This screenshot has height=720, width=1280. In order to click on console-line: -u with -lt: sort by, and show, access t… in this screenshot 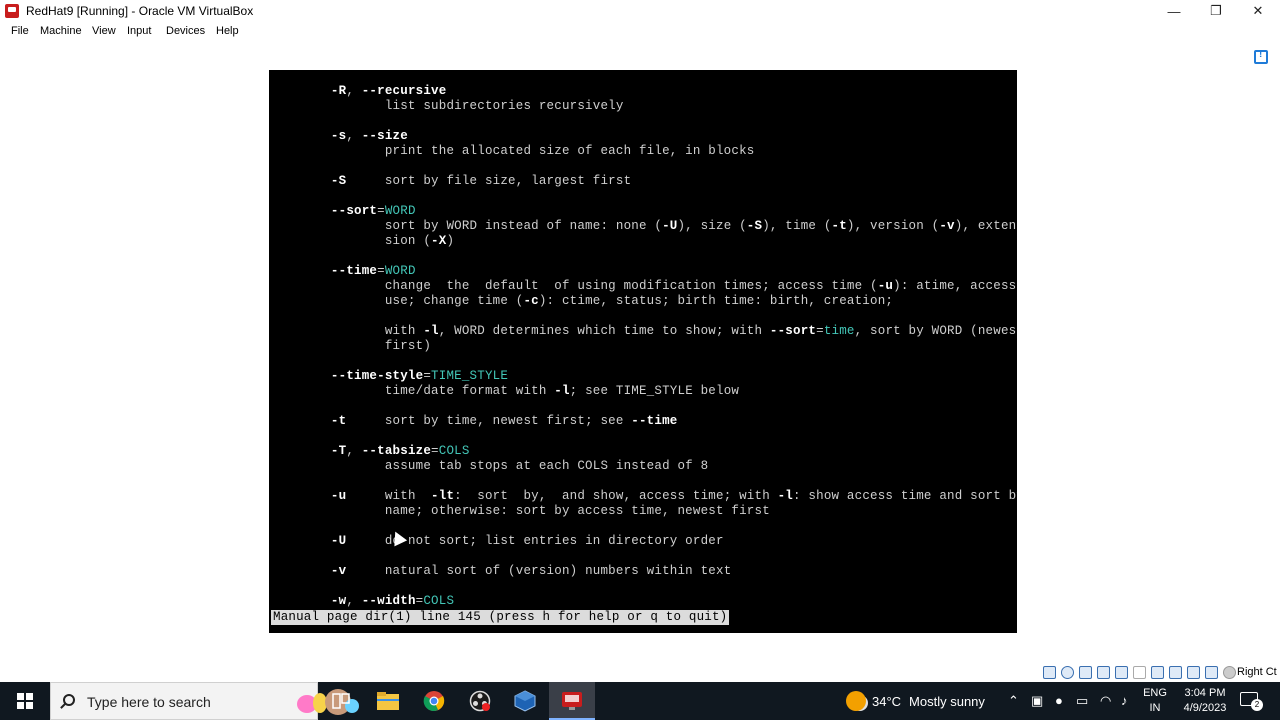, I will do `click(673, 496)`.